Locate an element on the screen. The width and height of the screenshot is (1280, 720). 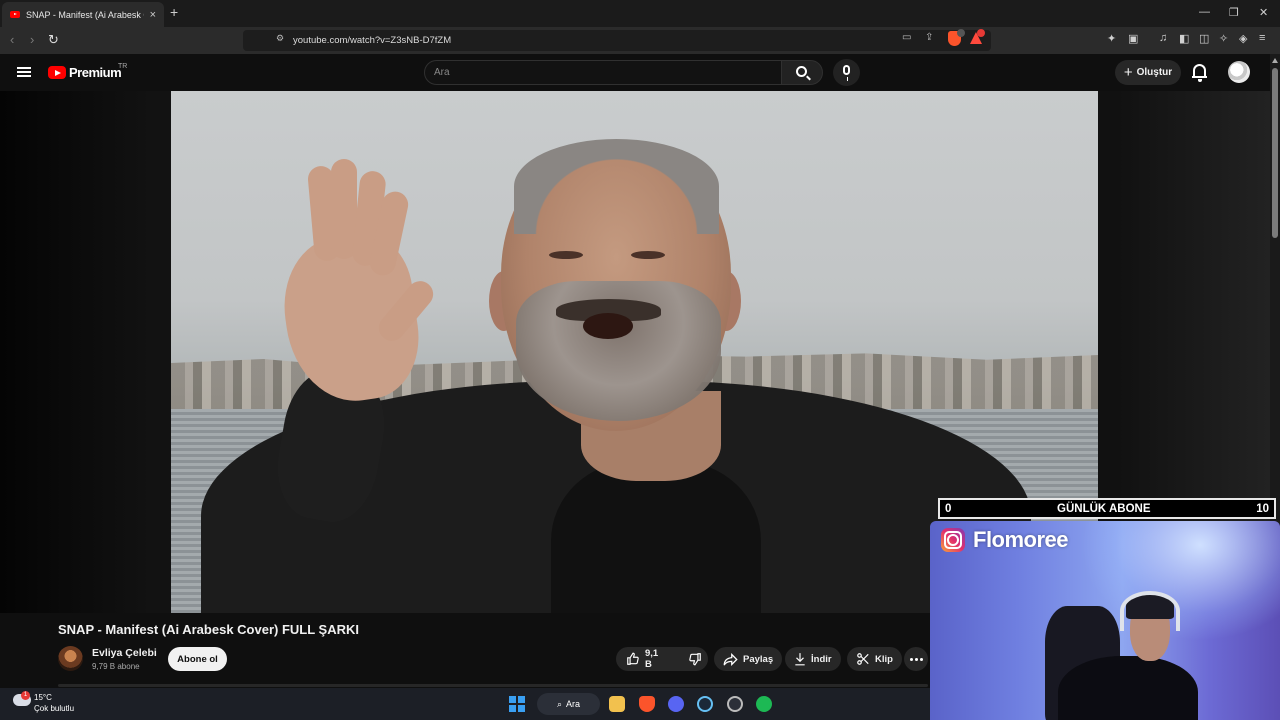
close-window-button: ✕ is located at coordinates (1263, 12).